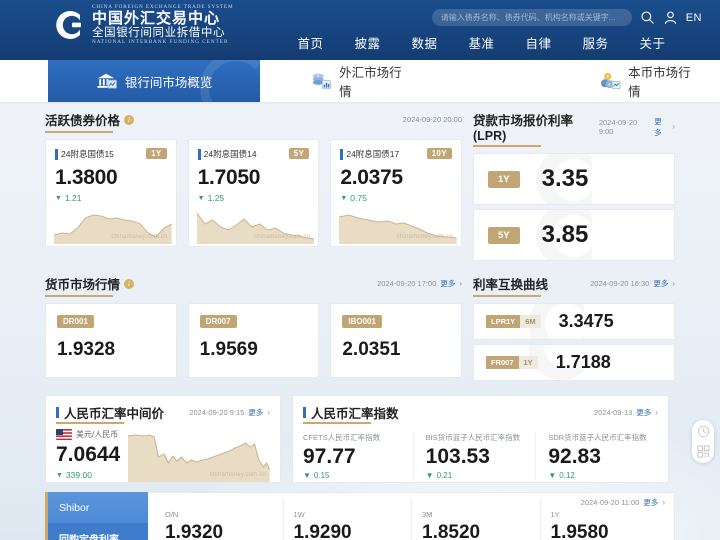  Describe the element at coordinates (310, 42) in the screenshot. I see `nav-item-home: 首页` at that location.